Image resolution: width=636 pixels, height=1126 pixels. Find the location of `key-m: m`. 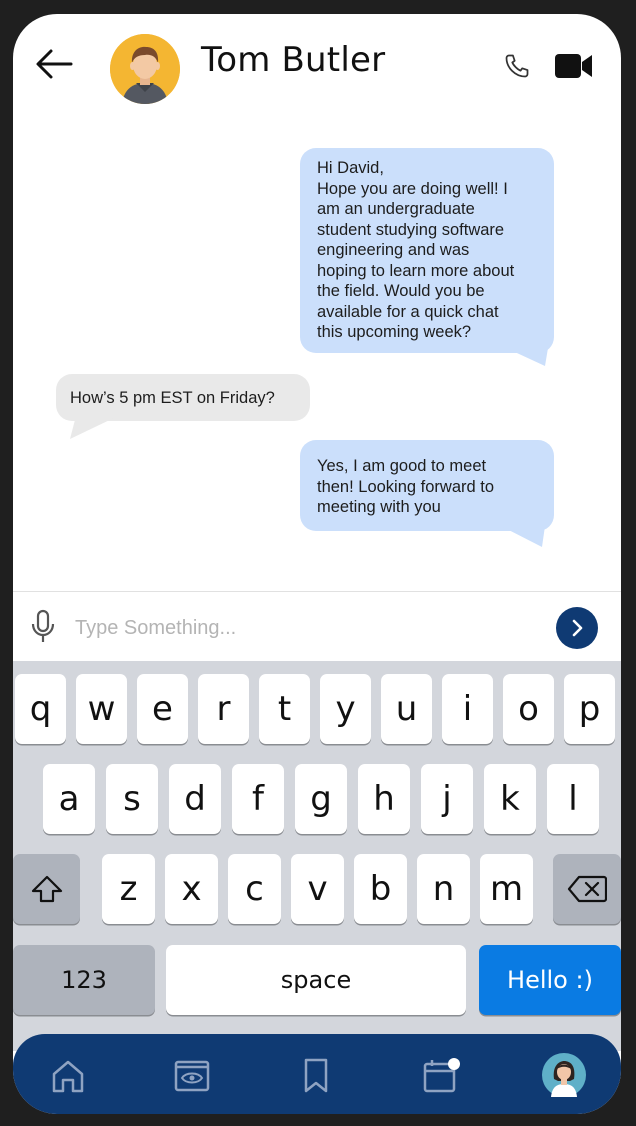

key-m: m is located at coordinates (506, 889).